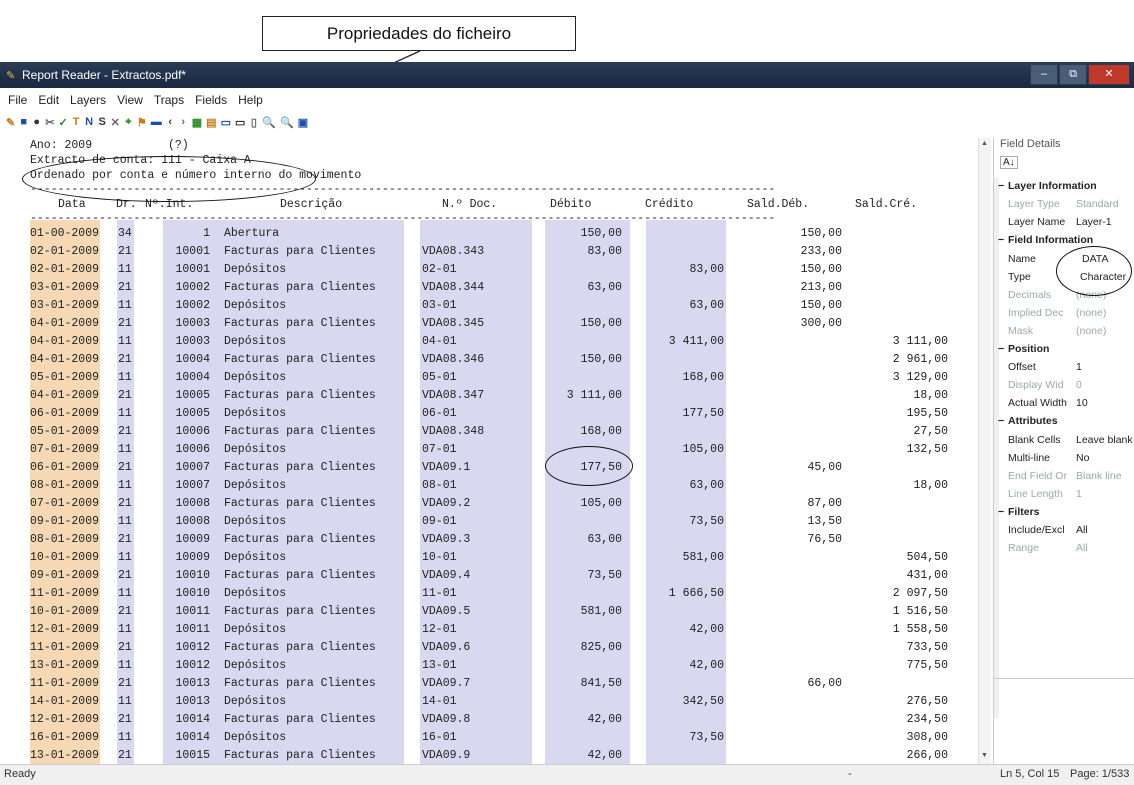 Image resolution: width=1134 pixels, height=785 pixels. I want to click on row-nint: 10010, so click(192, 575).